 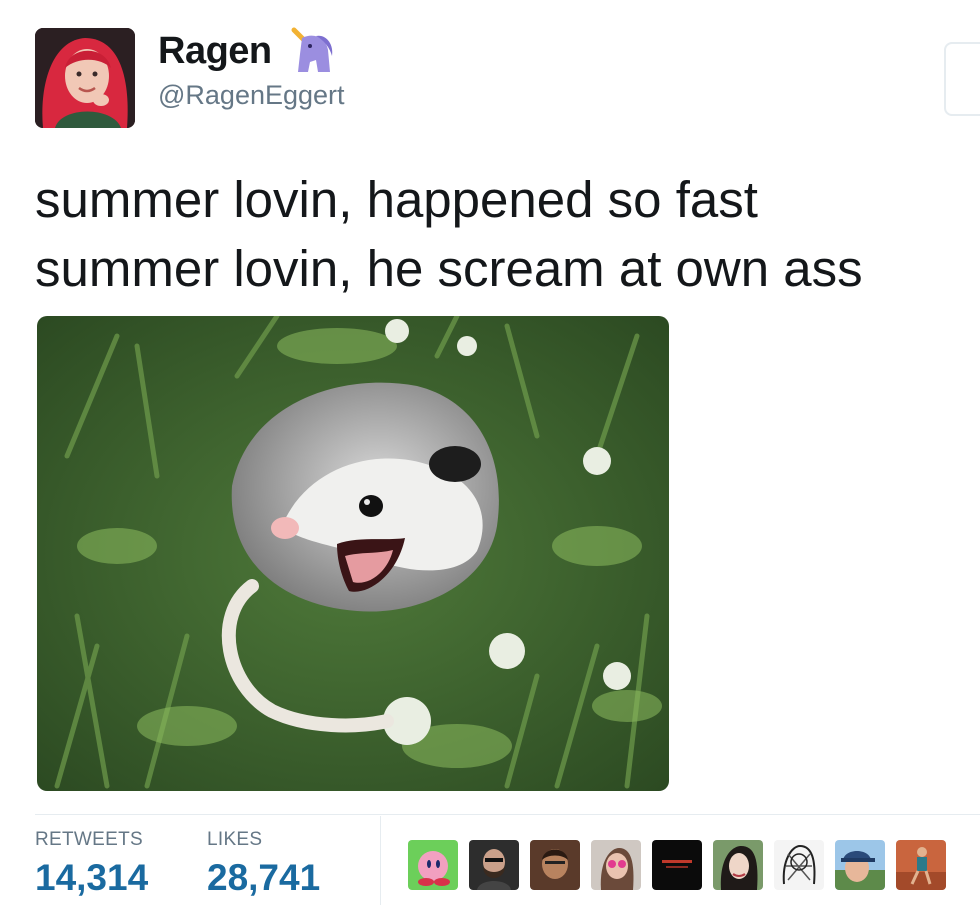 What do you see at coordinates (312, 50) in the screenshot?
I see `unicorn-icon` at bounding box center [312, 50].